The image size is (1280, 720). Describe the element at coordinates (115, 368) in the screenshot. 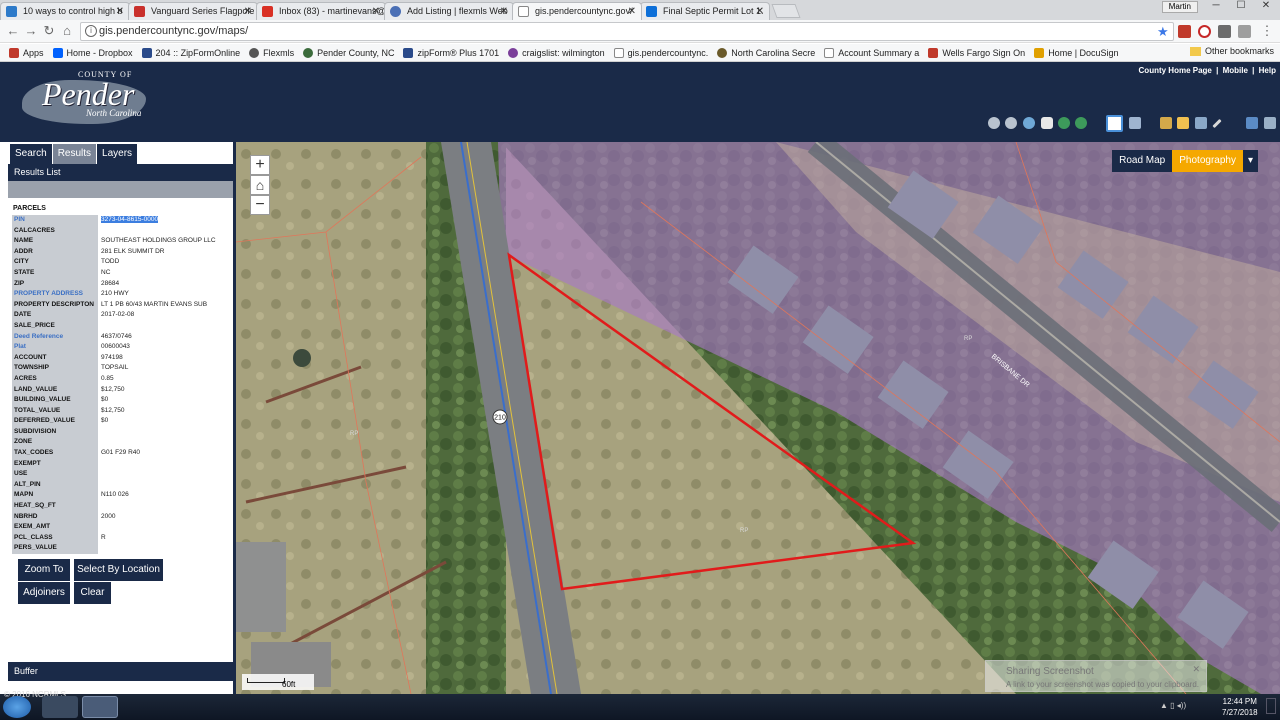

I see `attribute-value-text: TOPSAIL` at that location.